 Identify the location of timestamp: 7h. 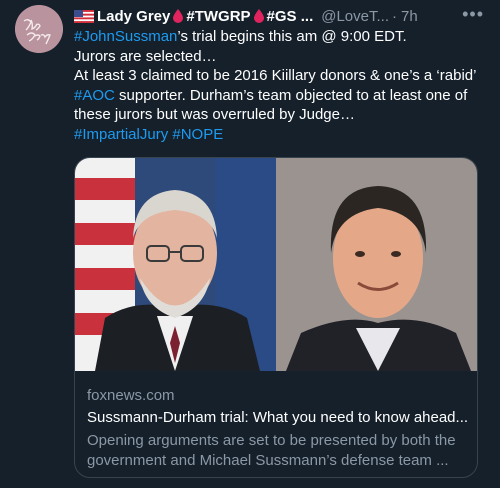
(409, 16).